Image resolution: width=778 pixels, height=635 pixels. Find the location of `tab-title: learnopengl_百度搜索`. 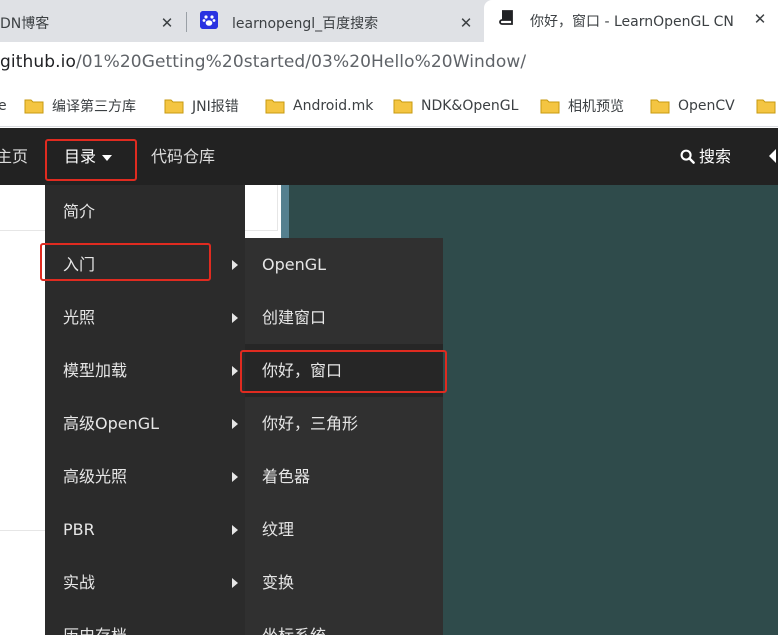

tab-title: learnopengl_百度搜索 is located at coordinates (305, 24).